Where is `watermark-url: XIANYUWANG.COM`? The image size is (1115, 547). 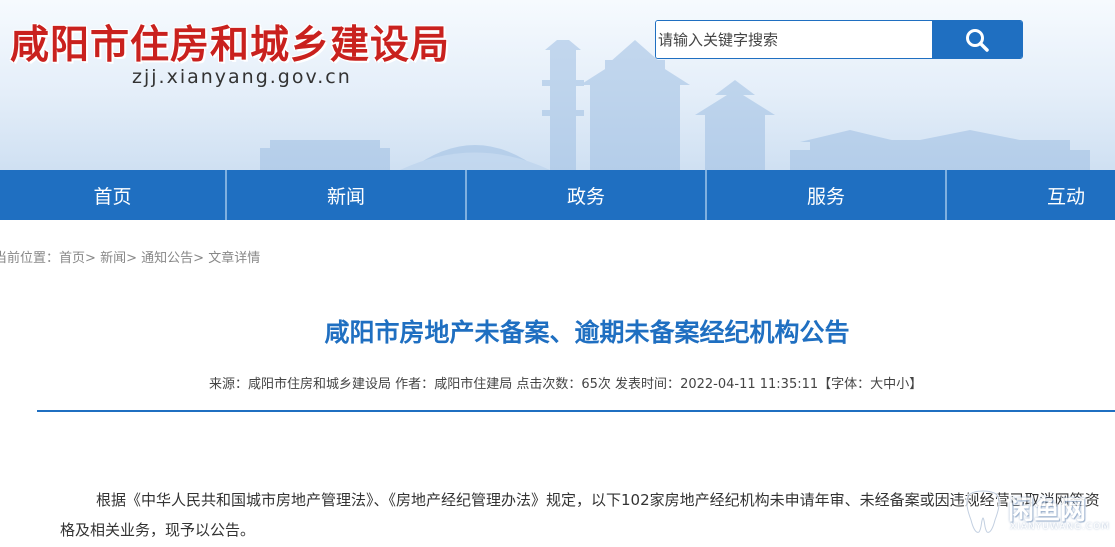
watermark-url: XIANYUWANG.COM is located at coordinates (1060, 527).